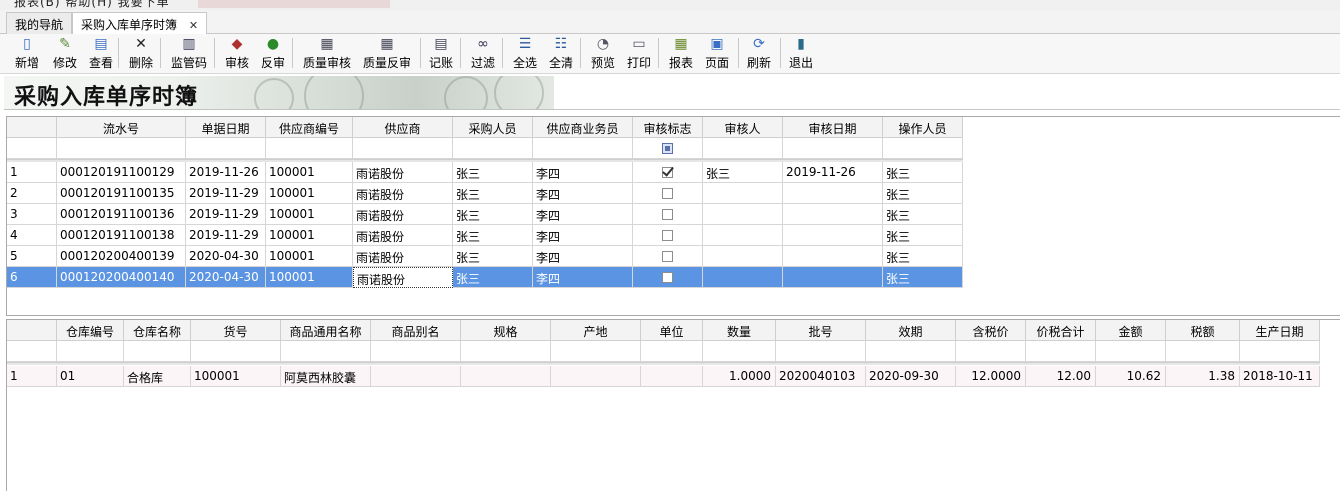 Image resolution: width=1340 pixels, height=491 pixels. What do you see at coordinates (121, 277) in the screenshot?
I see `cell-serial: 000120200400140` at bounding box center [121, 277].